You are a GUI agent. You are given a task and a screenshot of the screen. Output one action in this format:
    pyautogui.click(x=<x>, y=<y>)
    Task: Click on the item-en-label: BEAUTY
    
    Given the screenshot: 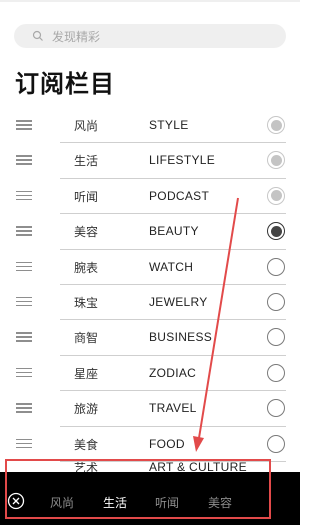 What is the action you would take?
    pyautogui.click(x=174, y=231)
    